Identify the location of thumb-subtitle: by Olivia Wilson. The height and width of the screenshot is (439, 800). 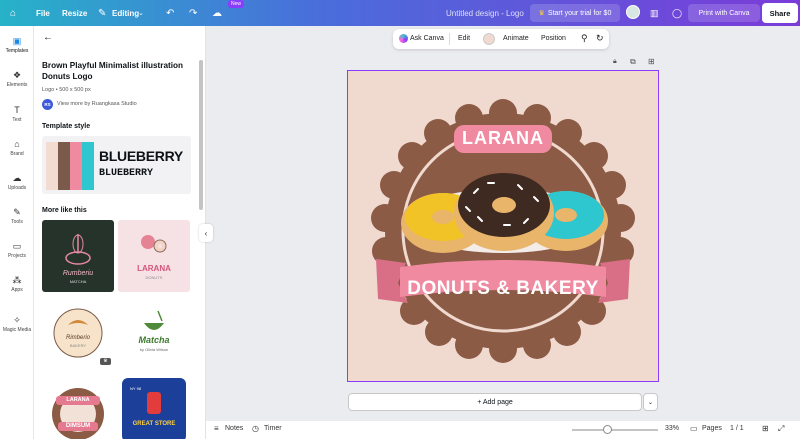
(154, 349).